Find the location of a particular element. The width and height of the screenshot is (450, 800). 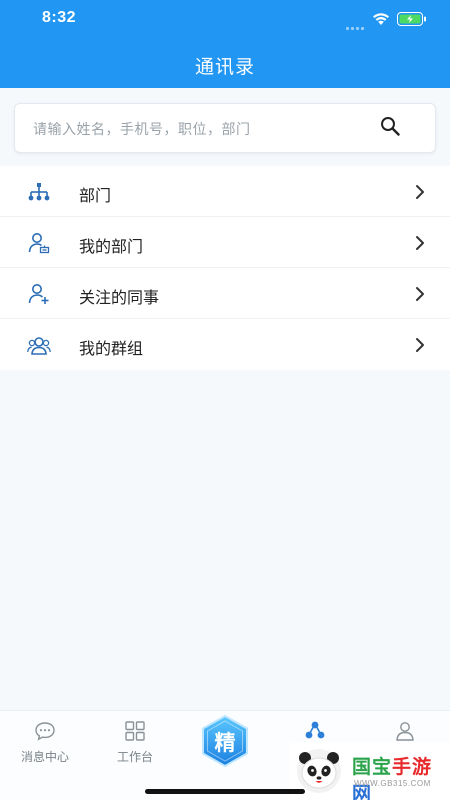

signal-icon is located at coordinates (356, 23).